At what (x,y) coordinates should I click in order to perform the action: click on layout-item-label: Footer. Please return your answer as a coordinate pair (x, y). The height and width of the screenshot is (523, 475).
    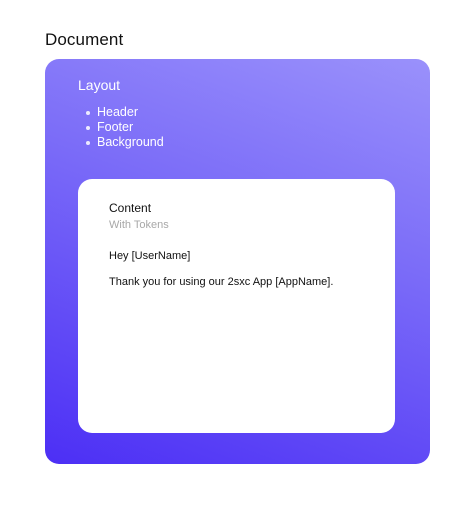
    Looking at the image, I should click on (115, 127).